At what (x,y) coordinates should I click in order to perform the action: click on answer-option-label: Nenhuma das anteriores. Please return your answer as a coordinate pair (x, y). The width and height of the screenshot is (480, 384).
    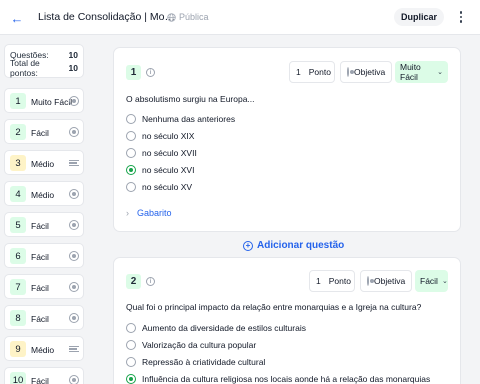
    Looking at the image, I should click on (189, 119).